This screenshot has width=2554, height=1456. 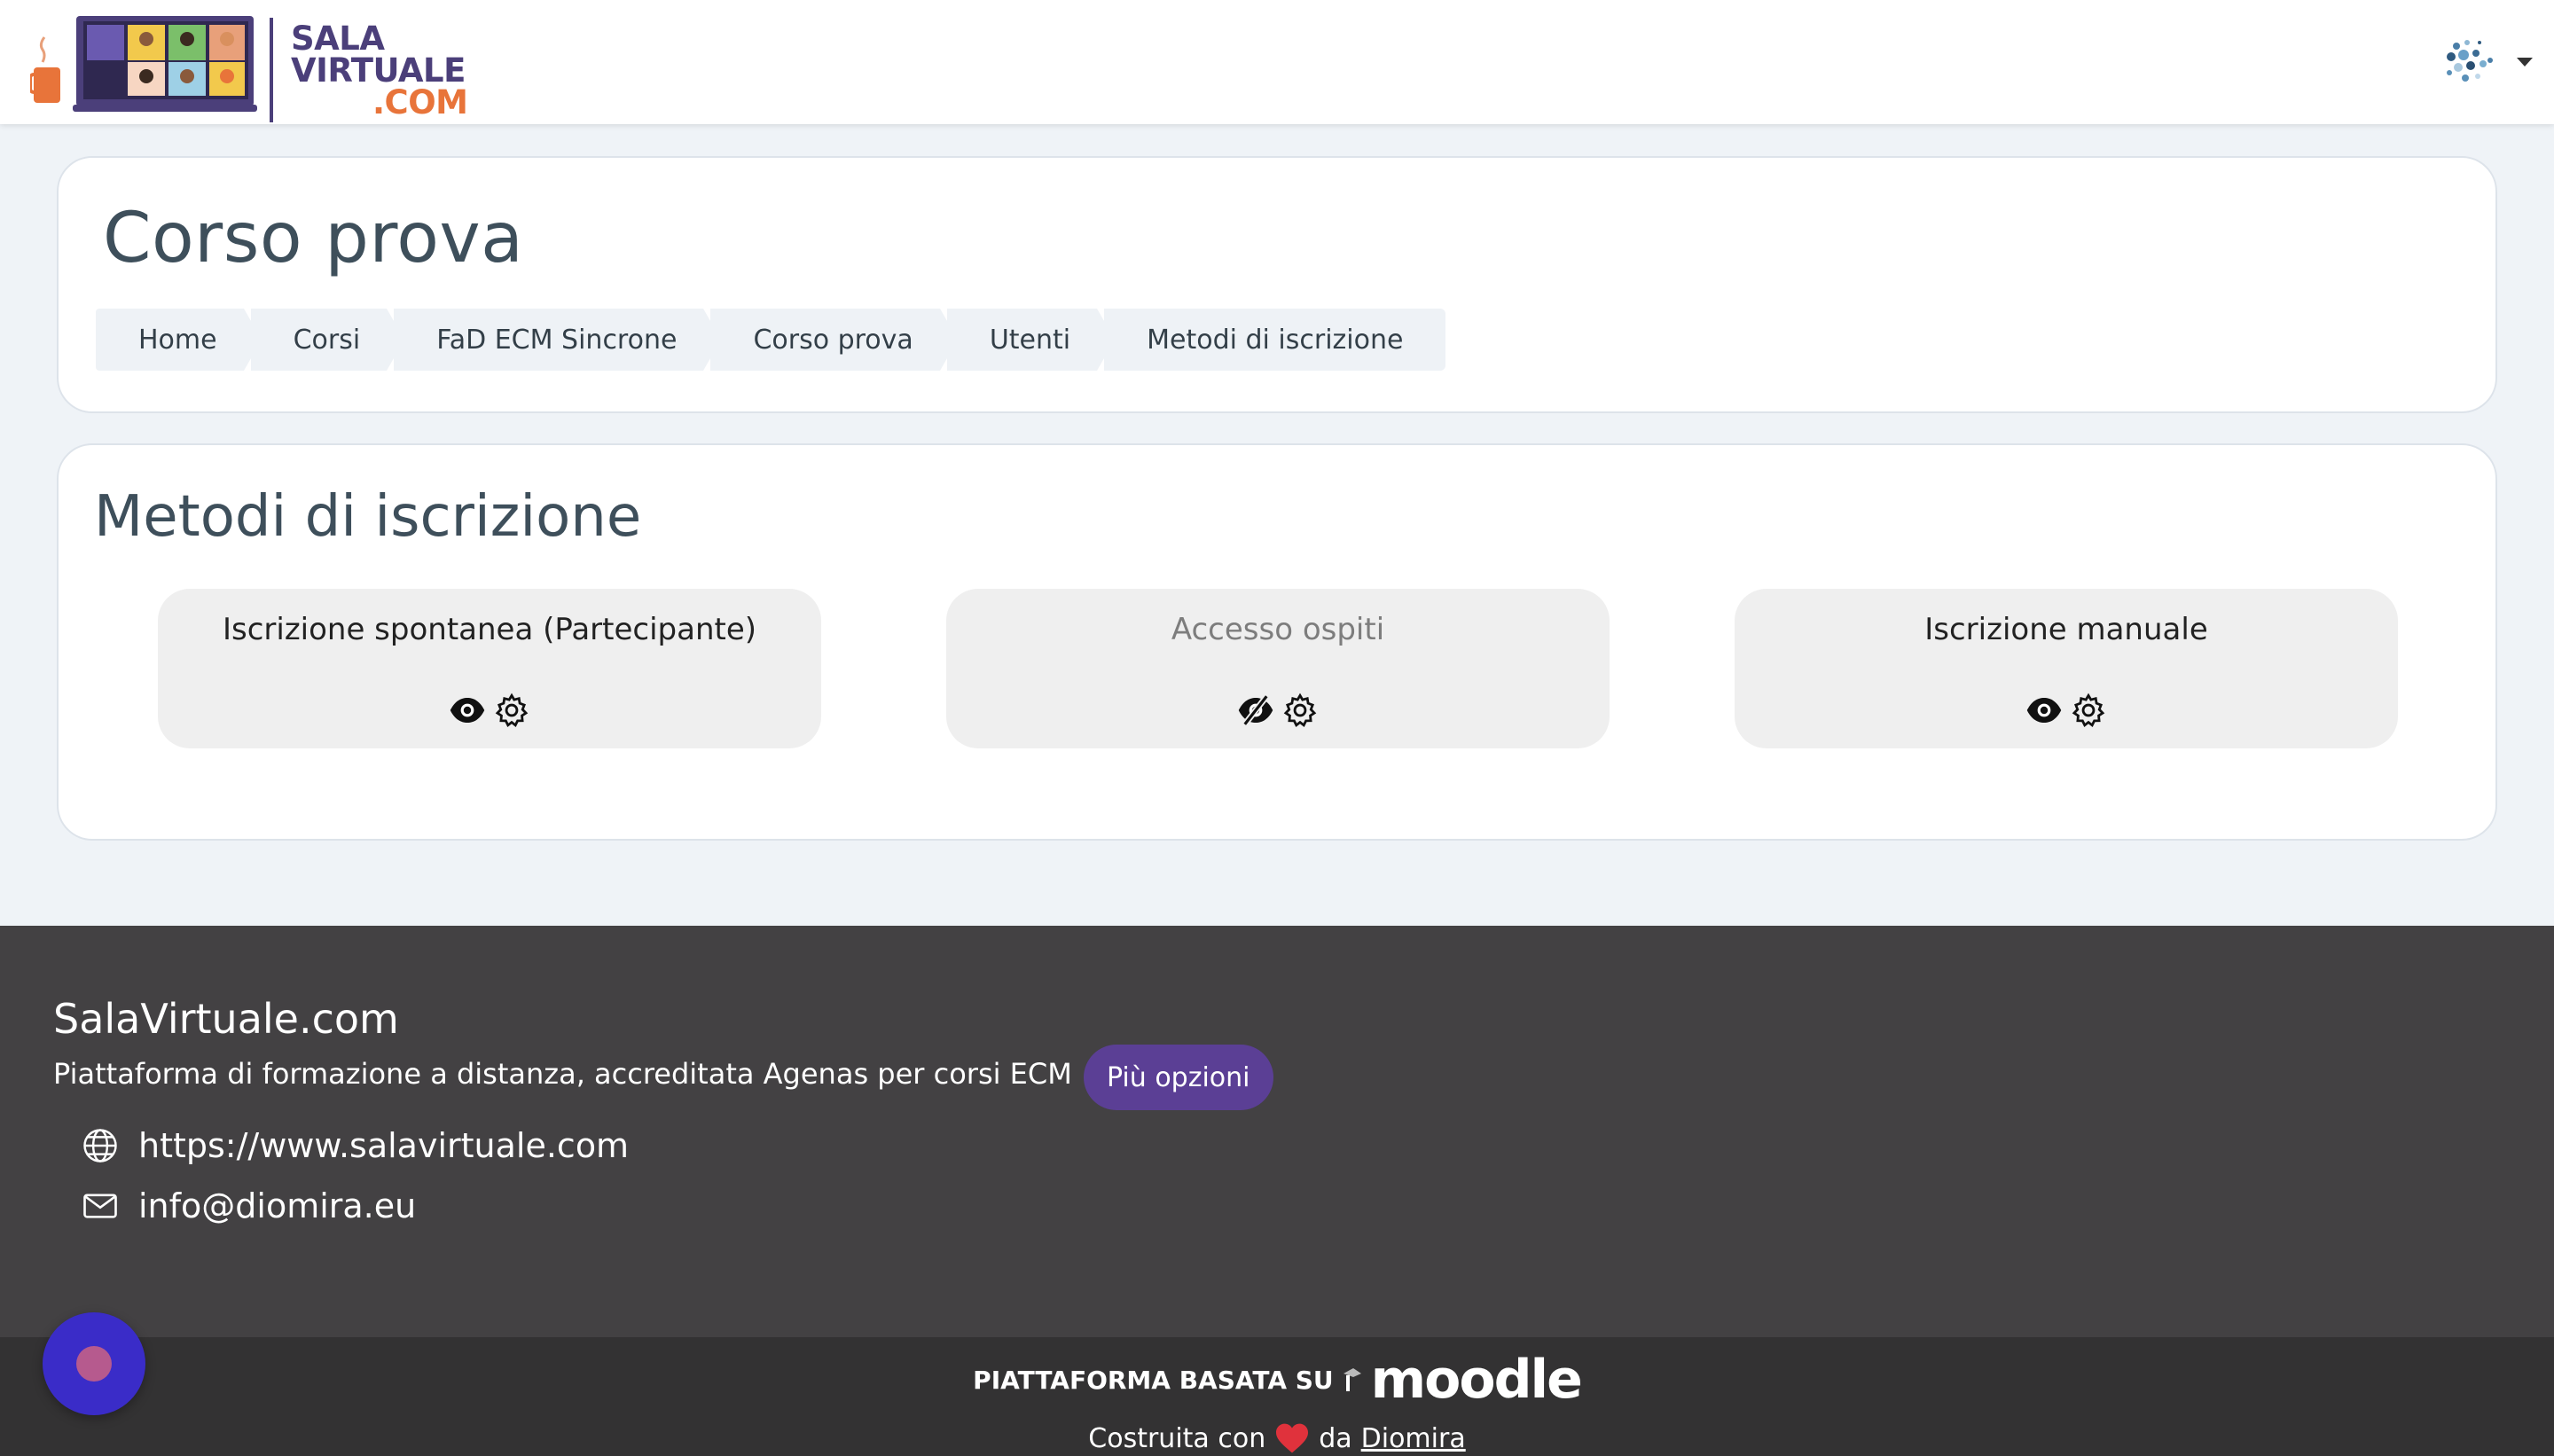 What do you see at coordinates (383, 1145) in the screenshot?
I see `footer-website-text: https://www.salavirtuale.com` at bounding box center [383, 1145].